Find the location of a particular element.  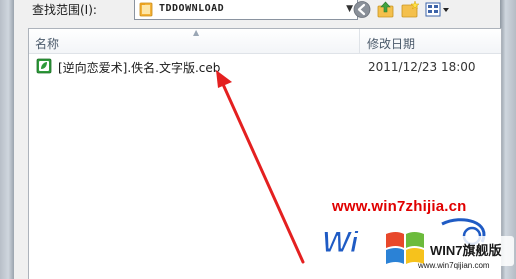

ceb-file-icon is located at coordinates (44, 66).